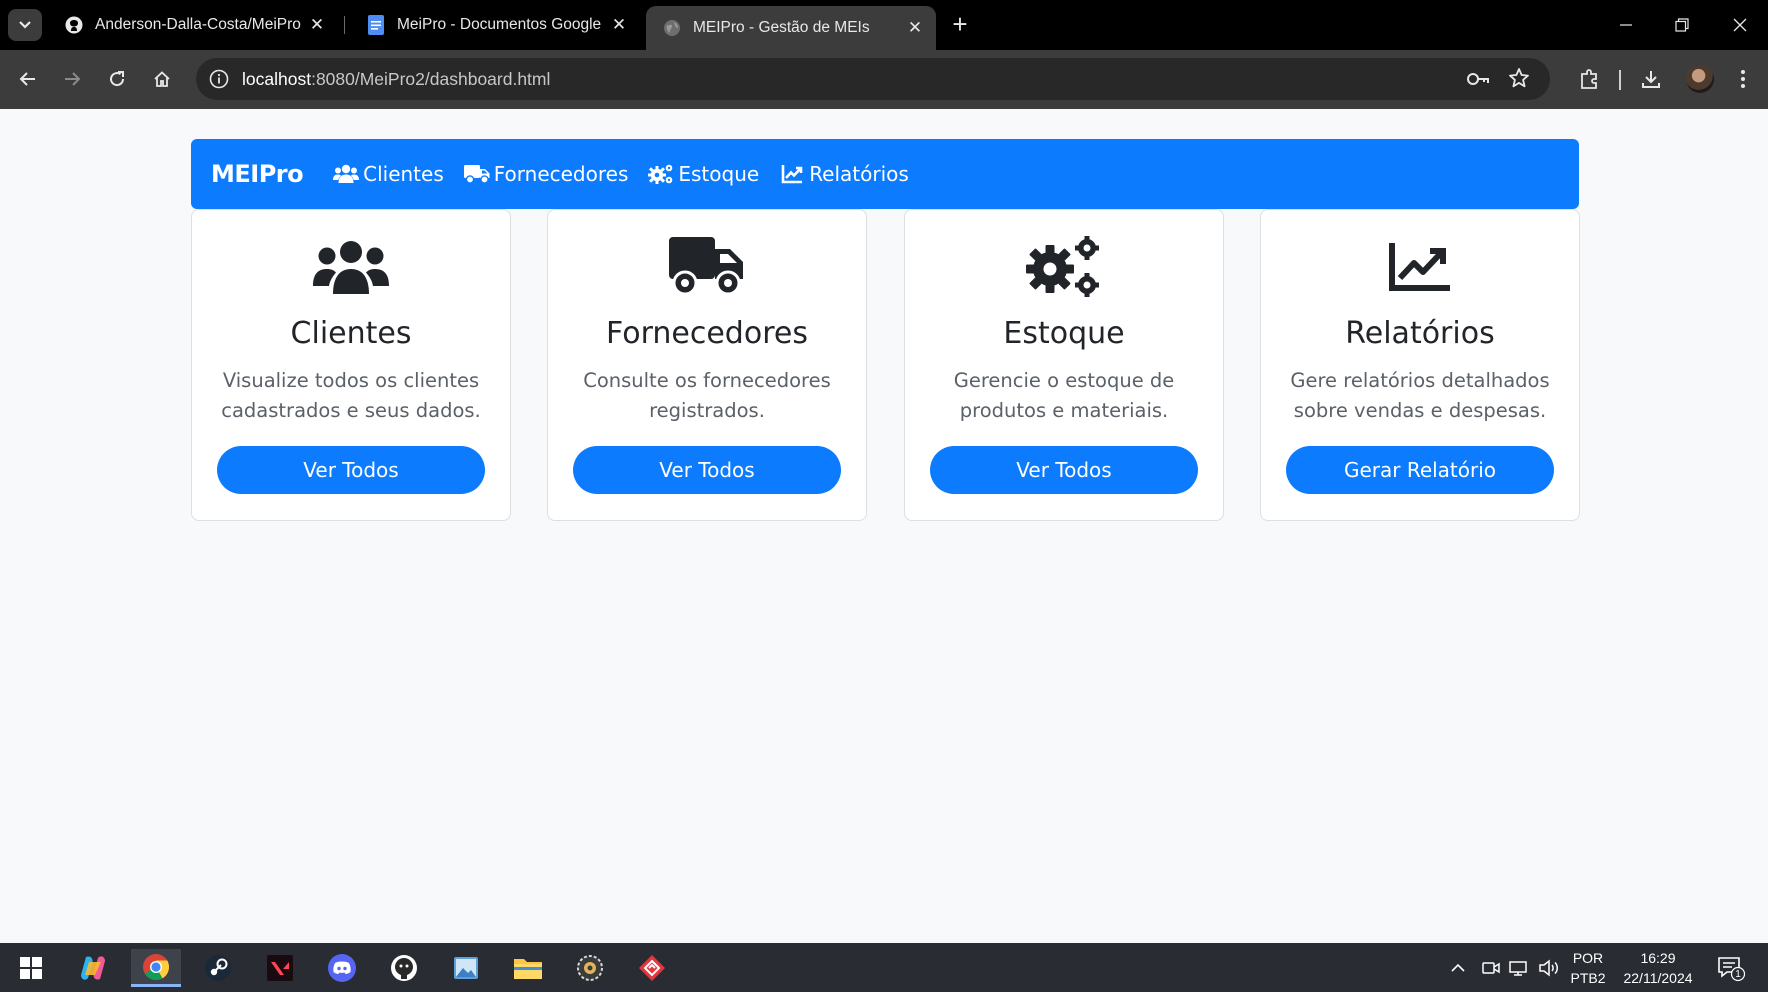  I want to click on restore-window-button, so click(1682, 25).